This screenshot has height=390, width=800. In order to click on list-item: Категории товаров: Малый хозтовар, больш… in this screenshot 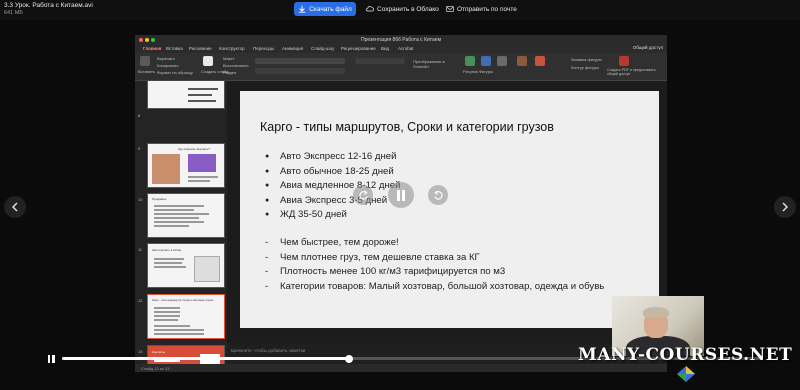, I will do `click(434, 287)`.